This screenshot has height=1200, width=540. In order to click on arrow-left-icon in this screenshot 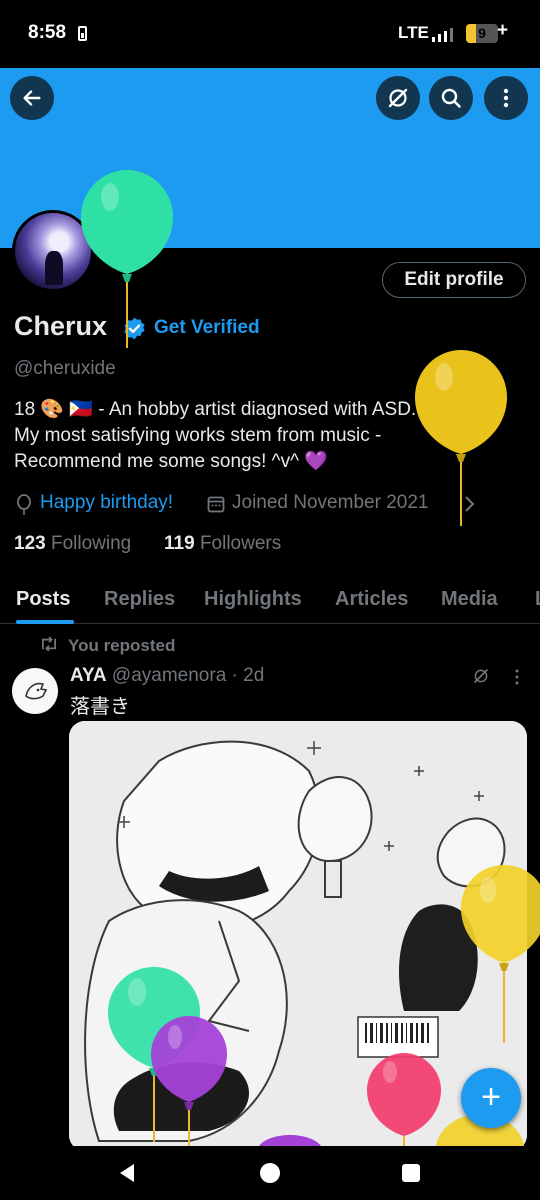, I will do `click(32, 98)`.